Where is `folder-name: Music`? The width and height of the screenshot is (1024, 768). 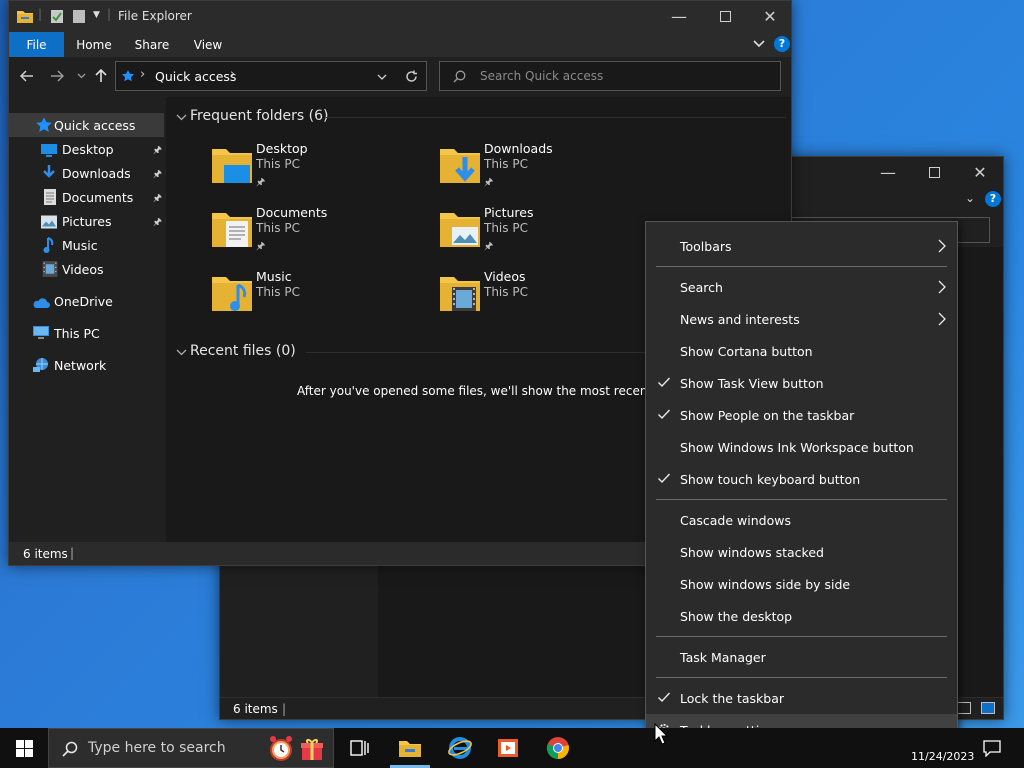 folder-name: Music is located at coordinates (274, 276).